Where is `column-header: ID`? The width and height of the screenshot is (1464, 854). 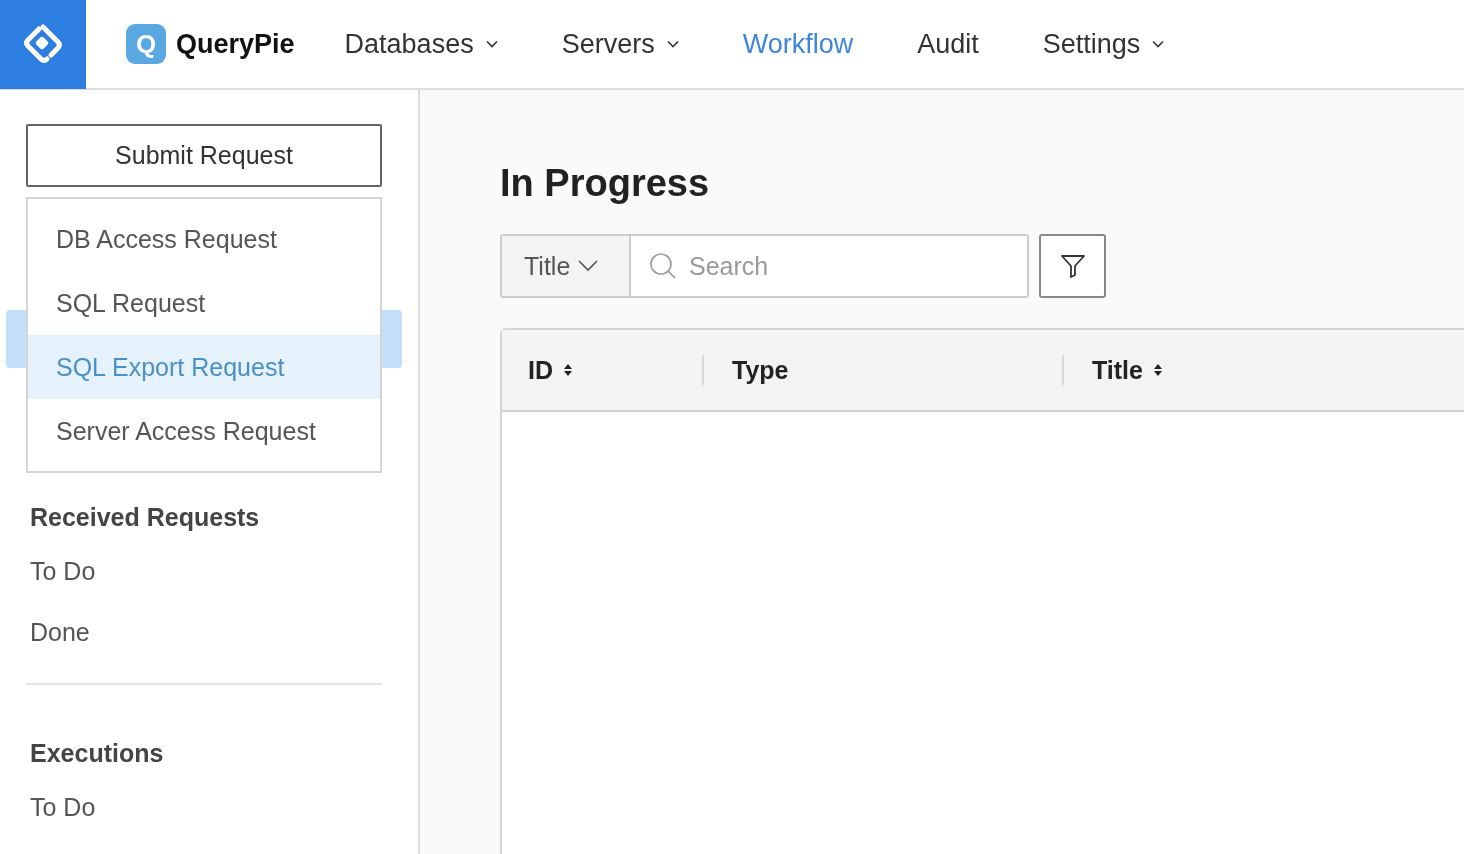
column-header: ID is located at coordinates (602, 370).